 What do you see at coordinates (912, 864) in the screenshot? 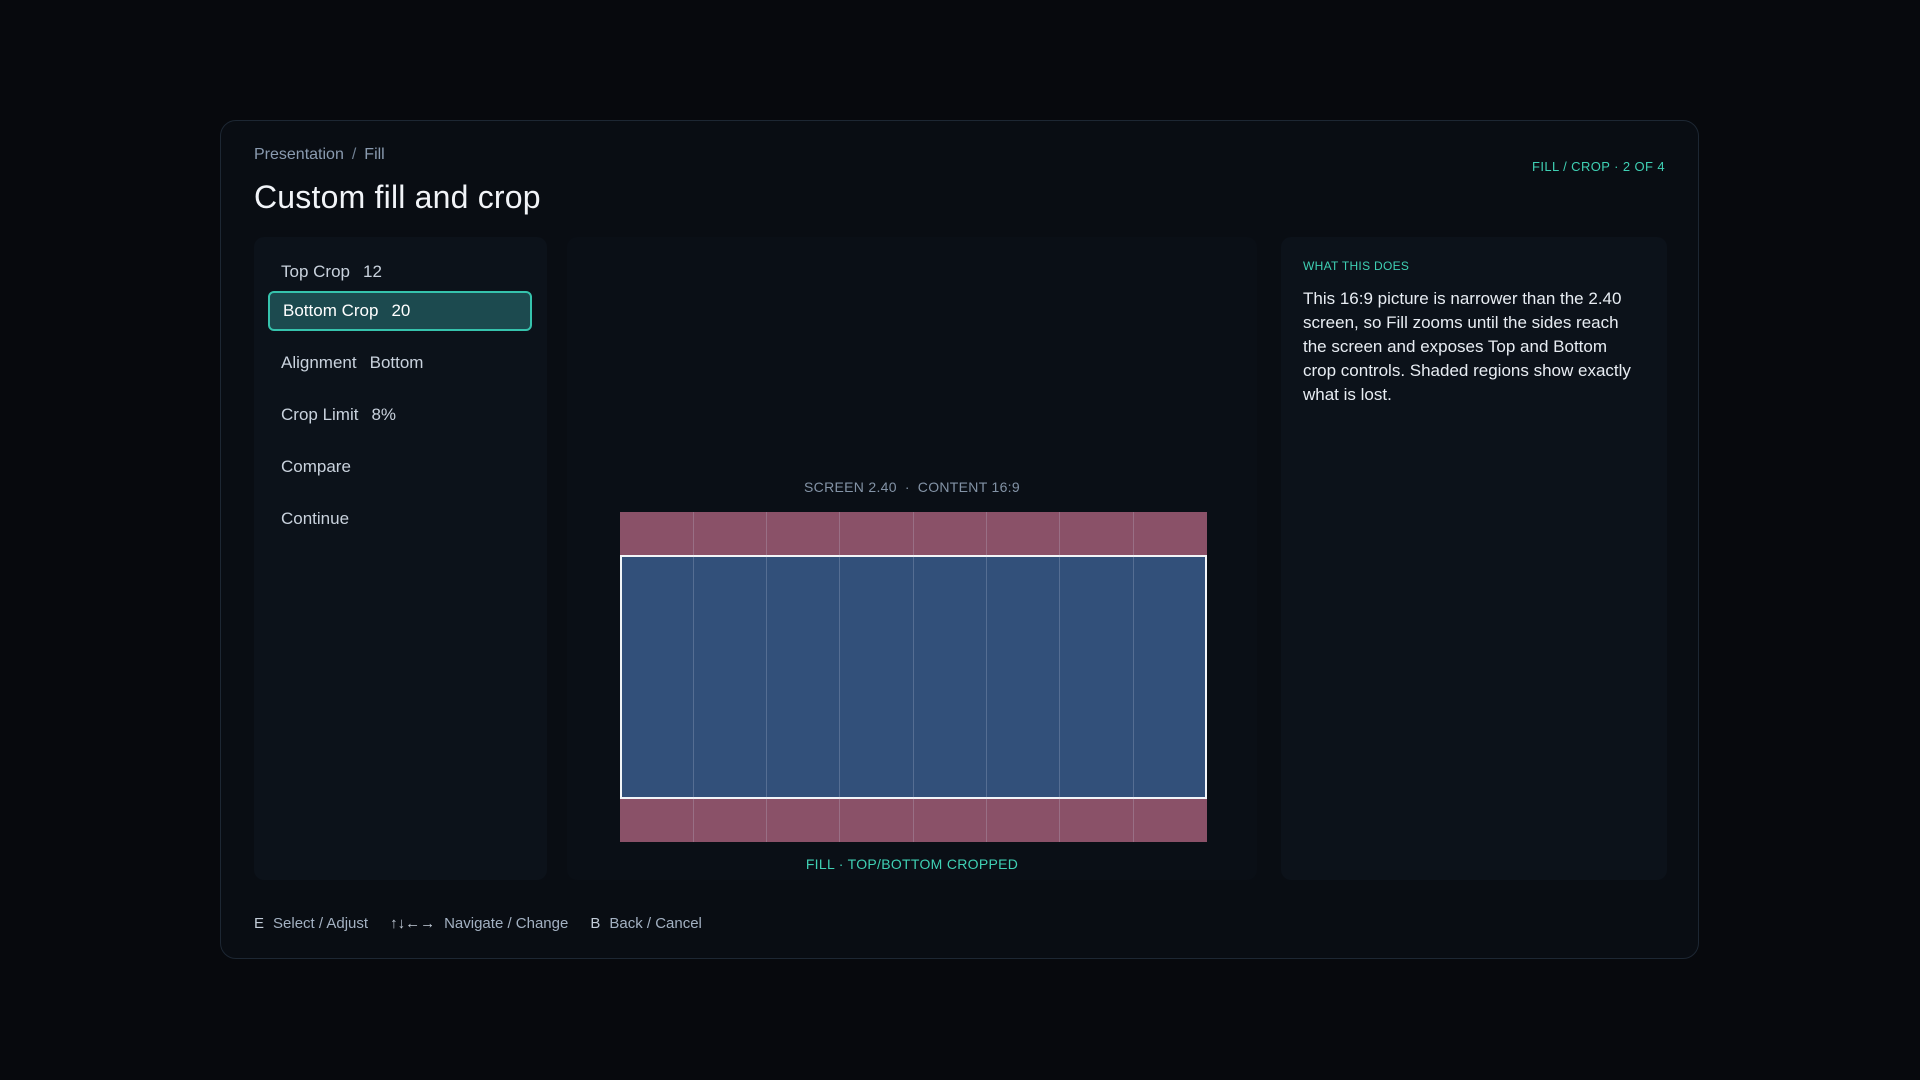
I see `fill-mode-label: FILL · TOP/BOTTOM CROPPED` at bounding box center [912, 864].